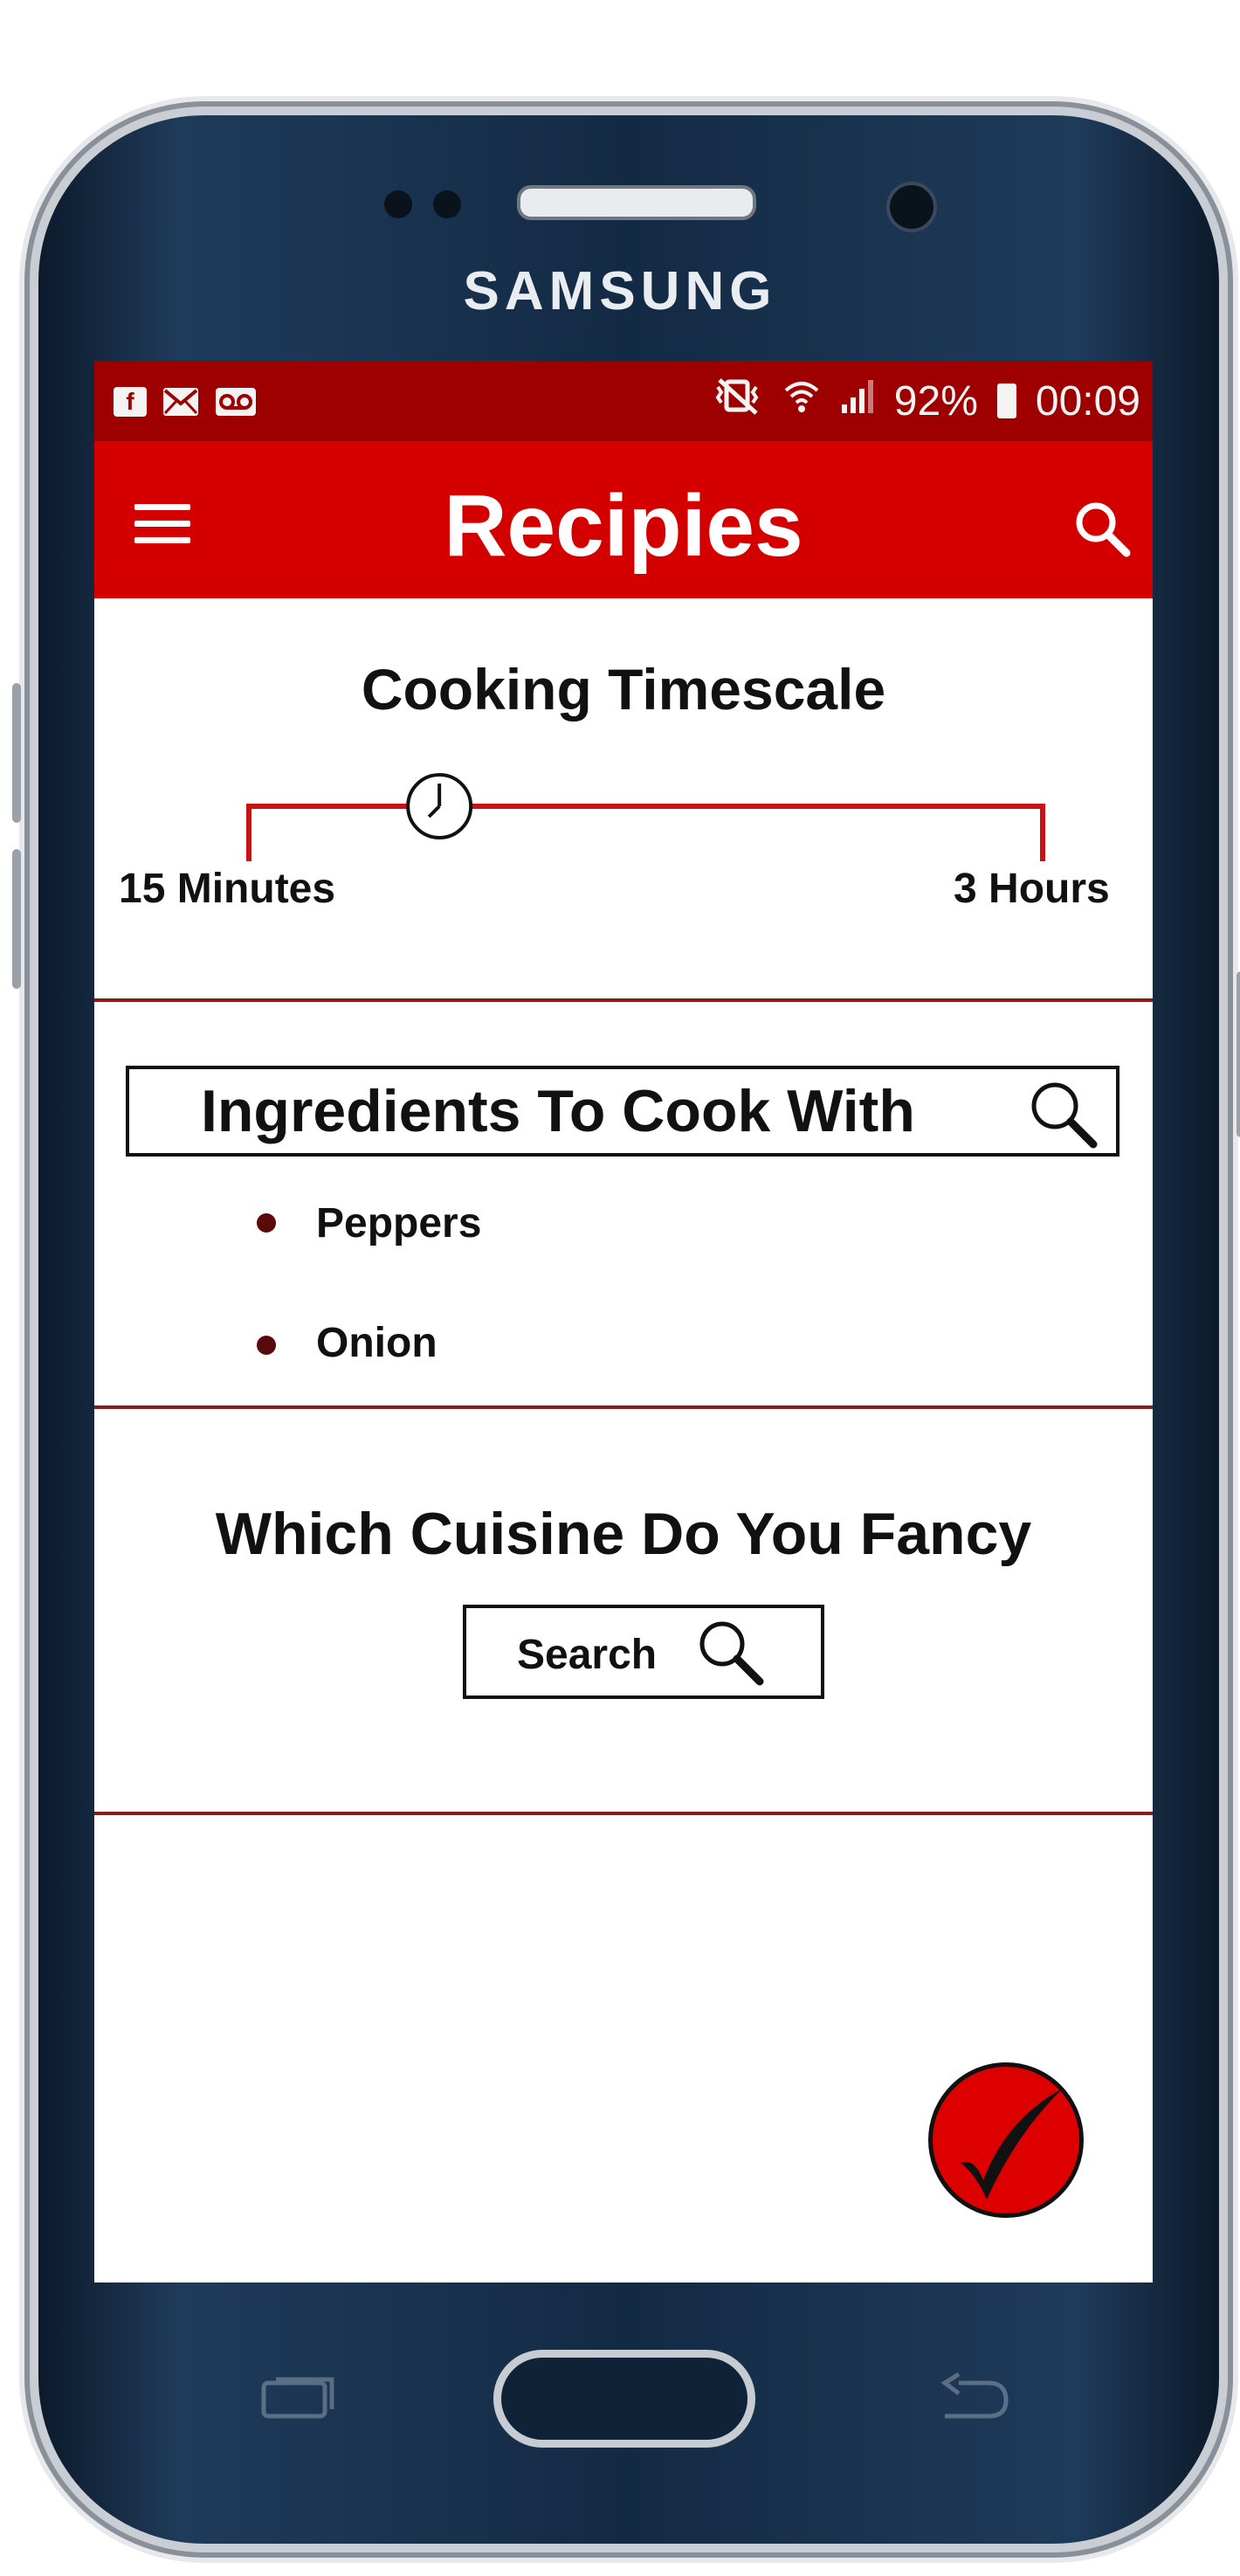 The width and height of the screenshot is (1240, 2576). I want to click on timescale-min-label: 15 Minutes, so click(228, 889).